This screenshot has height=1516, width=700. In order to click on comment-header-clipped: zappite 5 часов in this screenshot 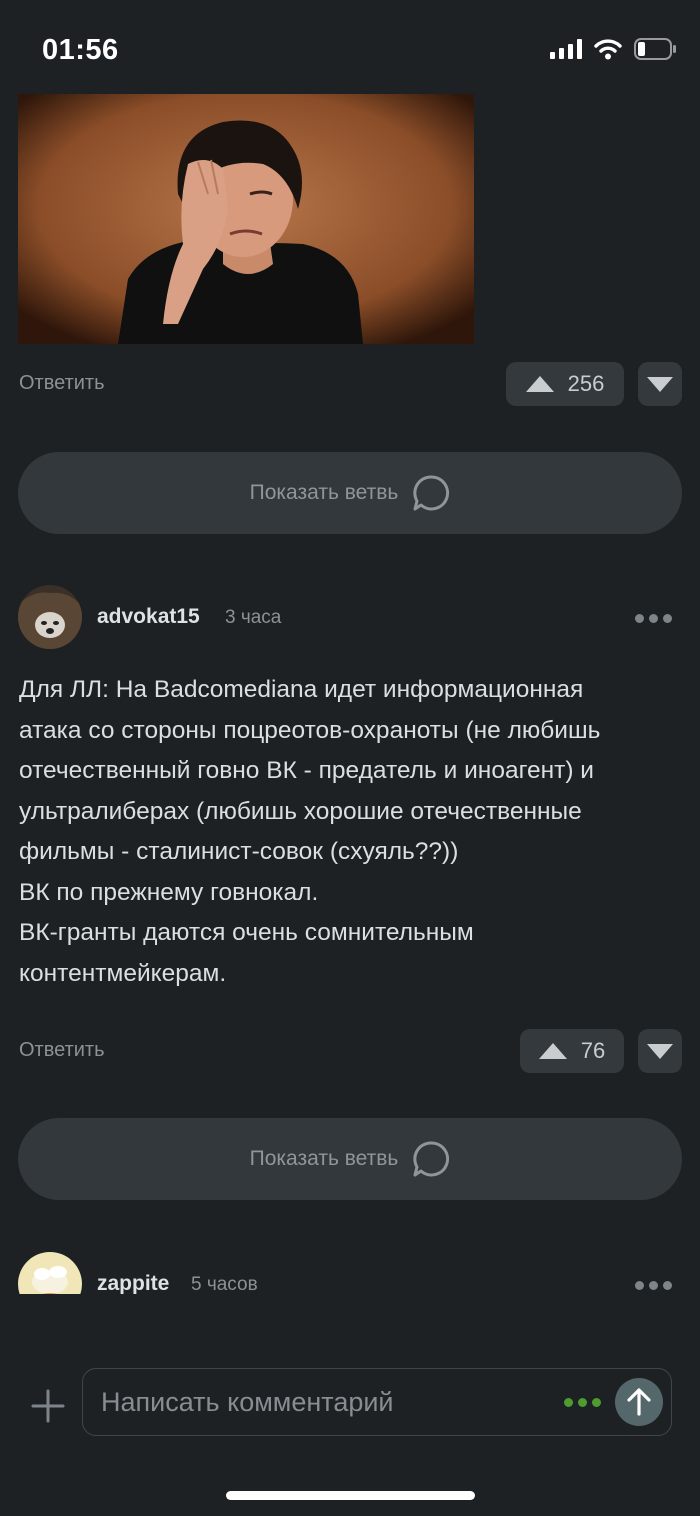, I will do `click(350, 1263)`.